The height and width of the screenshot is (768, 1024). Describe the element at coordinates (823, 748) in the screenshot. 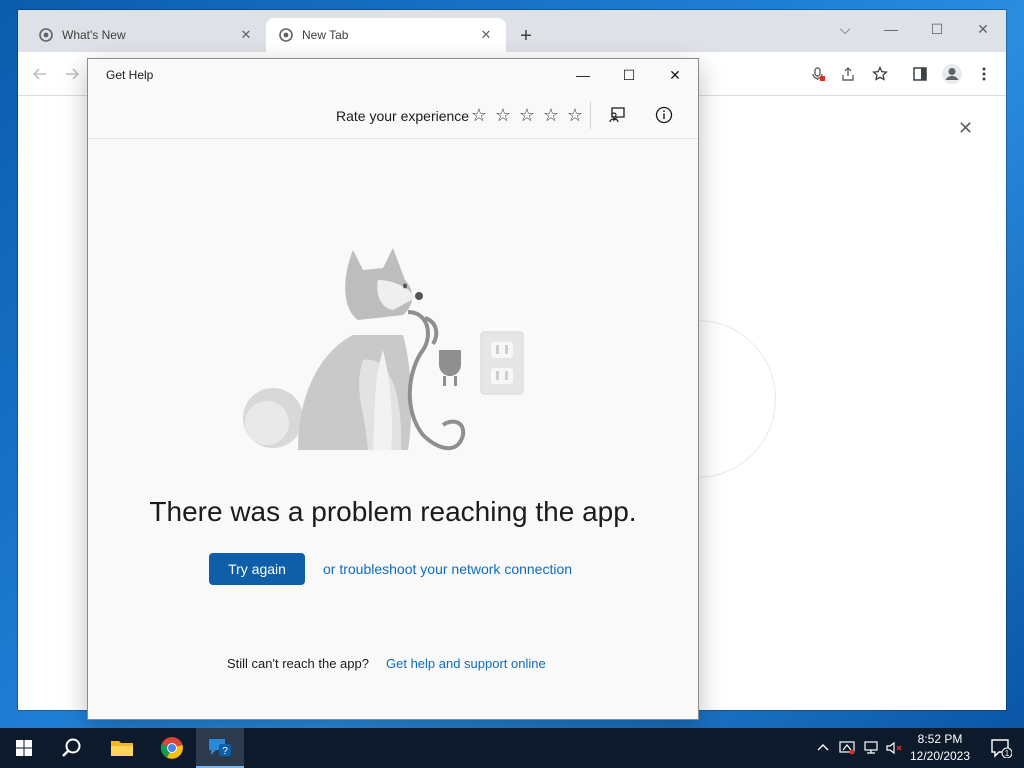

I see `show-hidden-icons-chevron-icon` at that location.